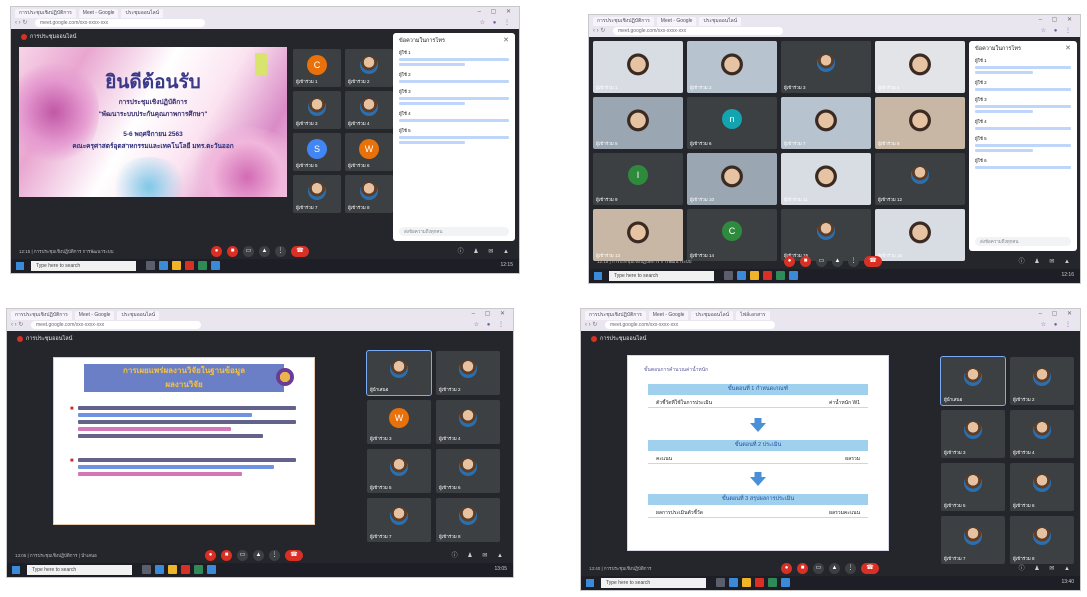  I want to click on participant-tile: ผู้เข้าร่วม 16, so click(920, 235).